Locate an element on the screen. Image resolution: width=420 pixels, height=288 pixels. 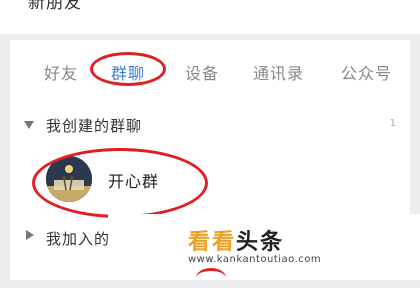
created-groups-title: 我创建的群聊 is located at coordinates (94, 126).